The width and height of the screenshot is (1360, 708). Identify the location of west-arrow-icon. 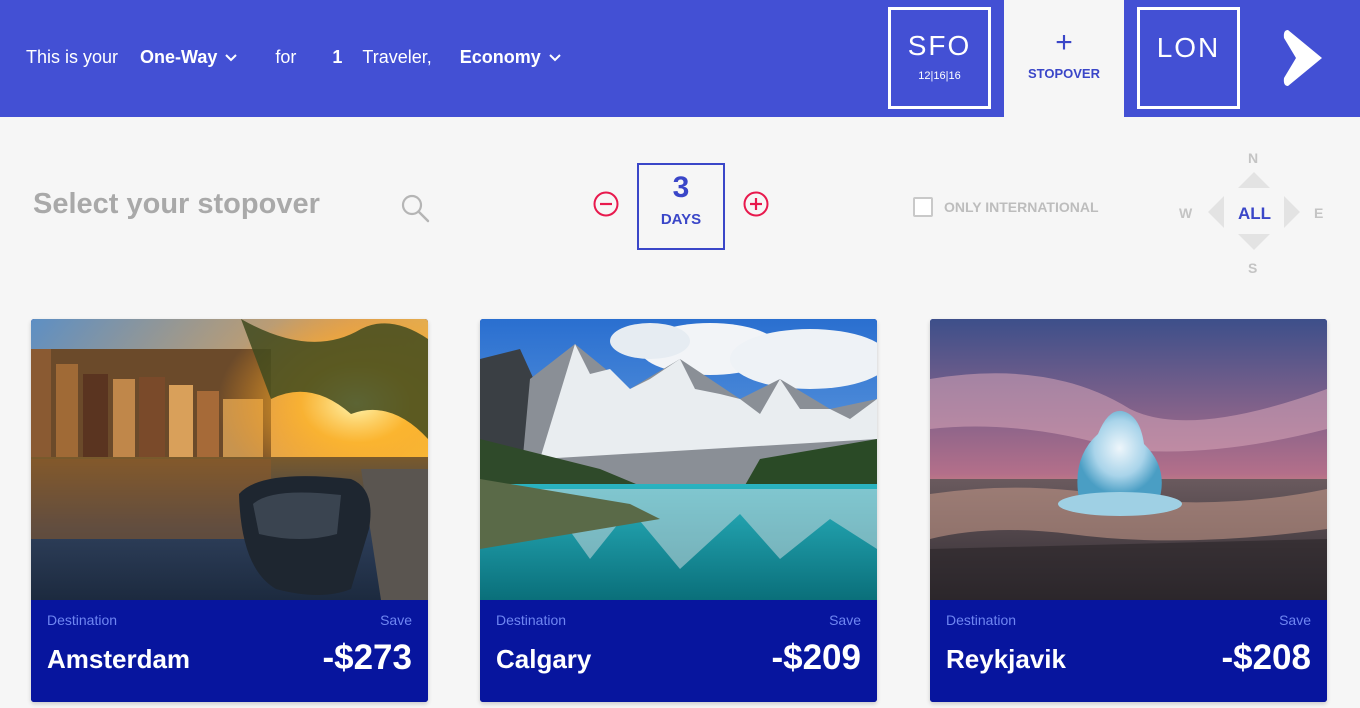
(1215, 212).